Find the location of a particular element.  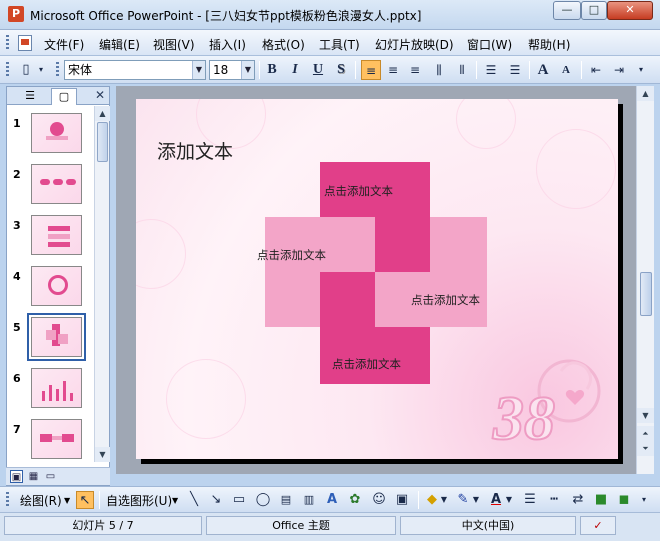

menu-view: 视图(V) is located at coordinates (174, 44).